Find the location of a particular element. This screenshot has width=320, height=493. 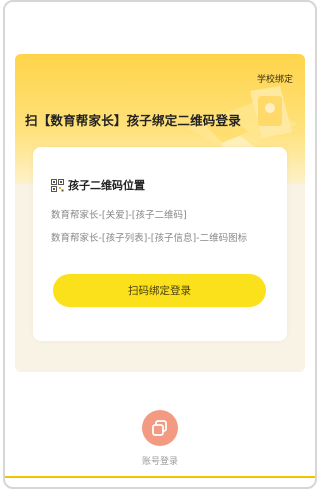

scan-bind-login-button: 扫码绑定登录 is located at coordinates (159, 290).